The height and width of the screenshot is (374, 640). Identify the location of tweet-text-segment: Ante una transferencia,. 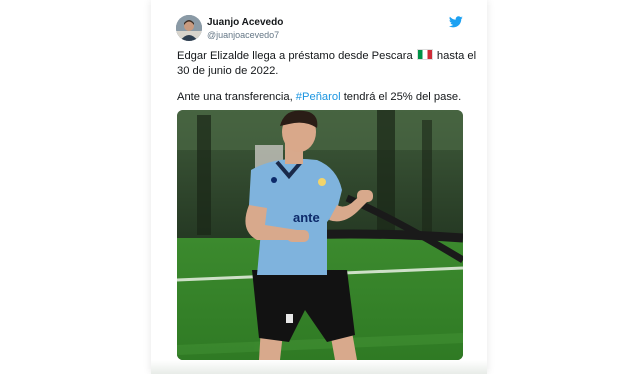
(235, 97).